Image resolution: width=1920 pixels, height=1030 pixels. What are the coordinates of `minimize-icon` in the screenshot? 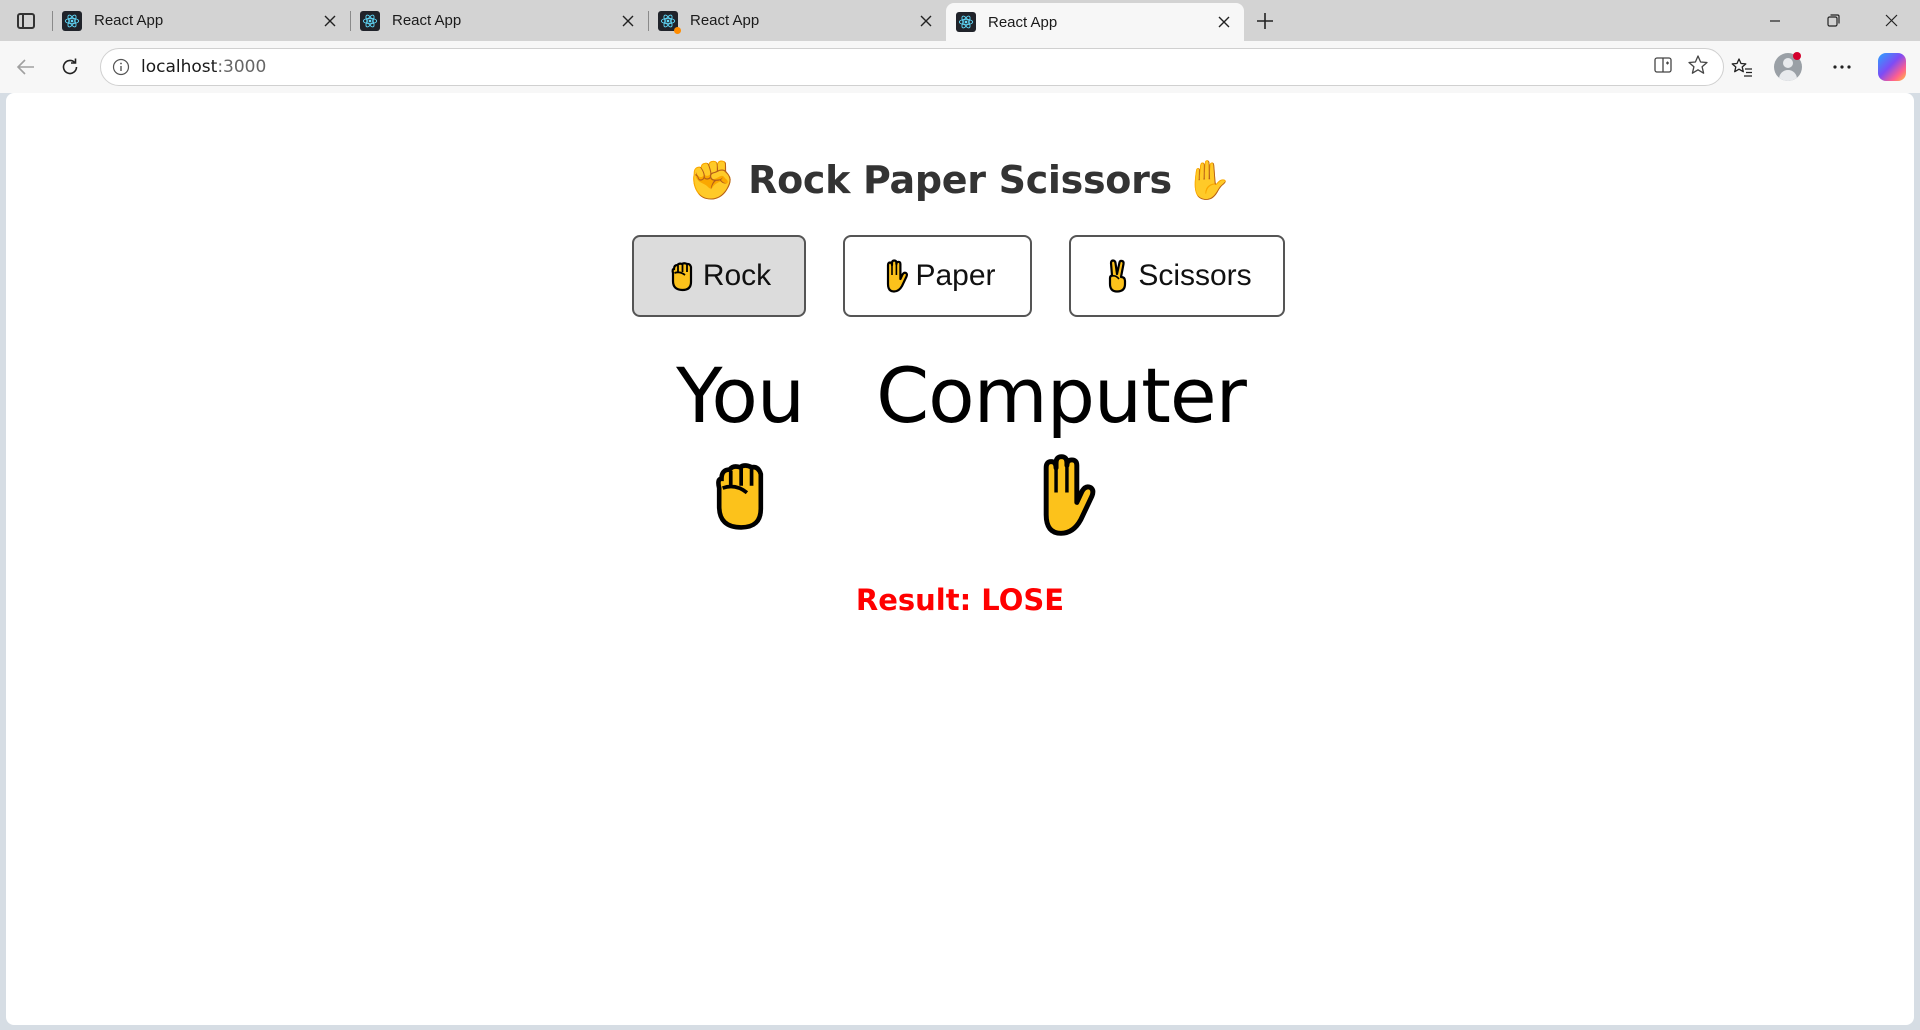 It's located at (1775, 20).